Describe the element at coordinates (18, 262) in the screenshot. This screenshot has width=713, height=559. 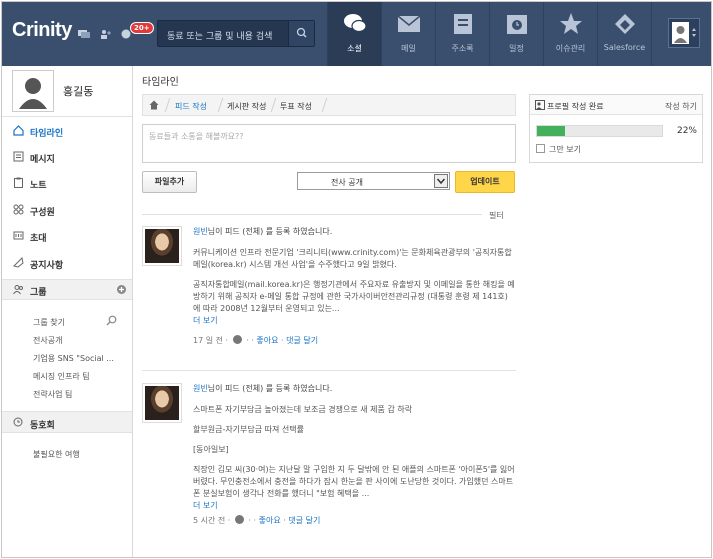
I see `notice-icon` at that location.